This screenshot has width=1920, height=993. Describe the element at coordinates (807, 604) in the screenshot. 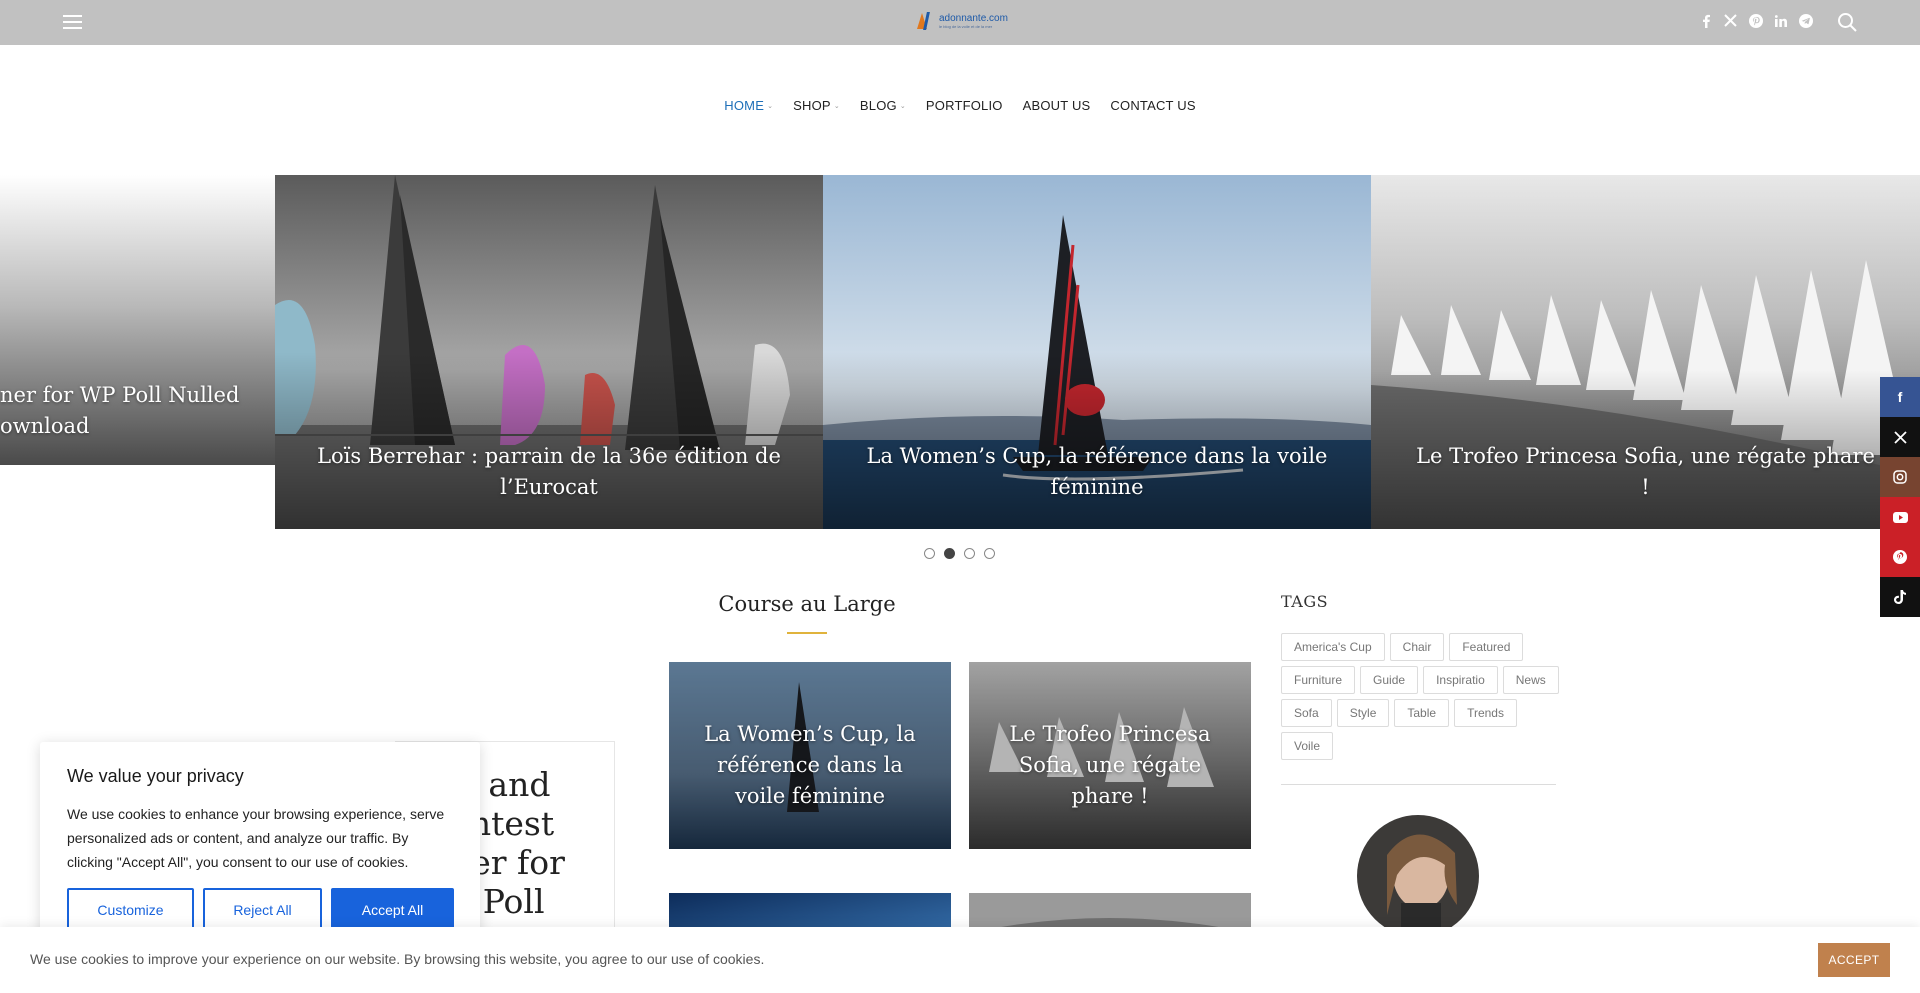

I see `section-title: Course au Large` at that location.